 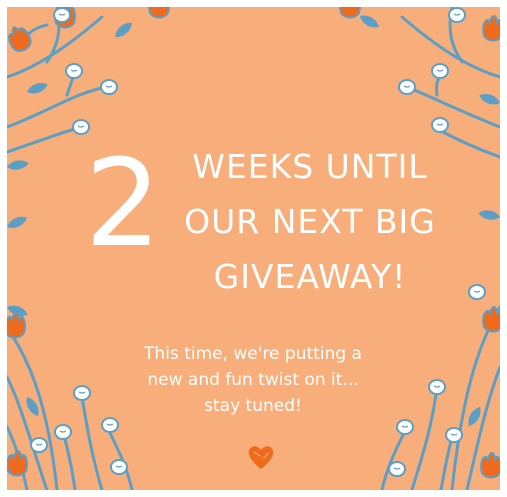 I want to click on subtext-line: stay tuned!, so click(x=253, y=406).